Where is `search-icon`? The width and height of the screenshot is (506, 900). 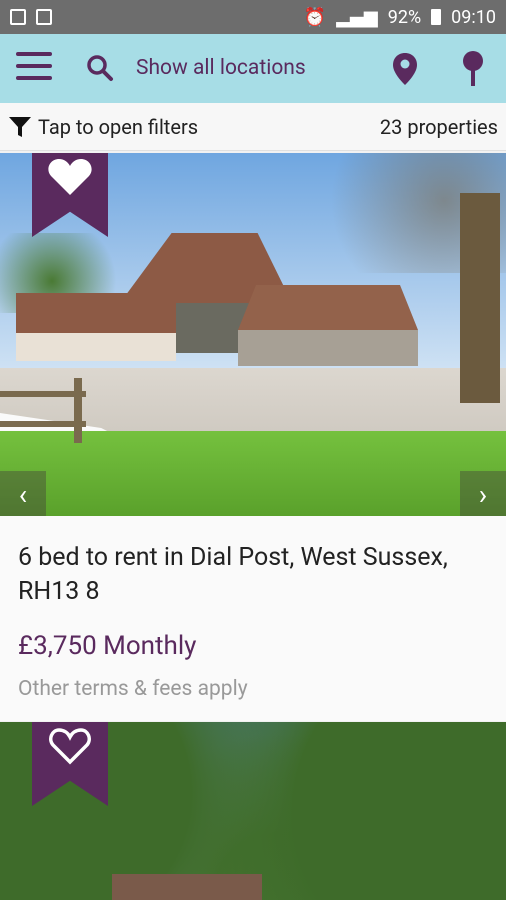 search-icon is located at coordinates (100, 68).